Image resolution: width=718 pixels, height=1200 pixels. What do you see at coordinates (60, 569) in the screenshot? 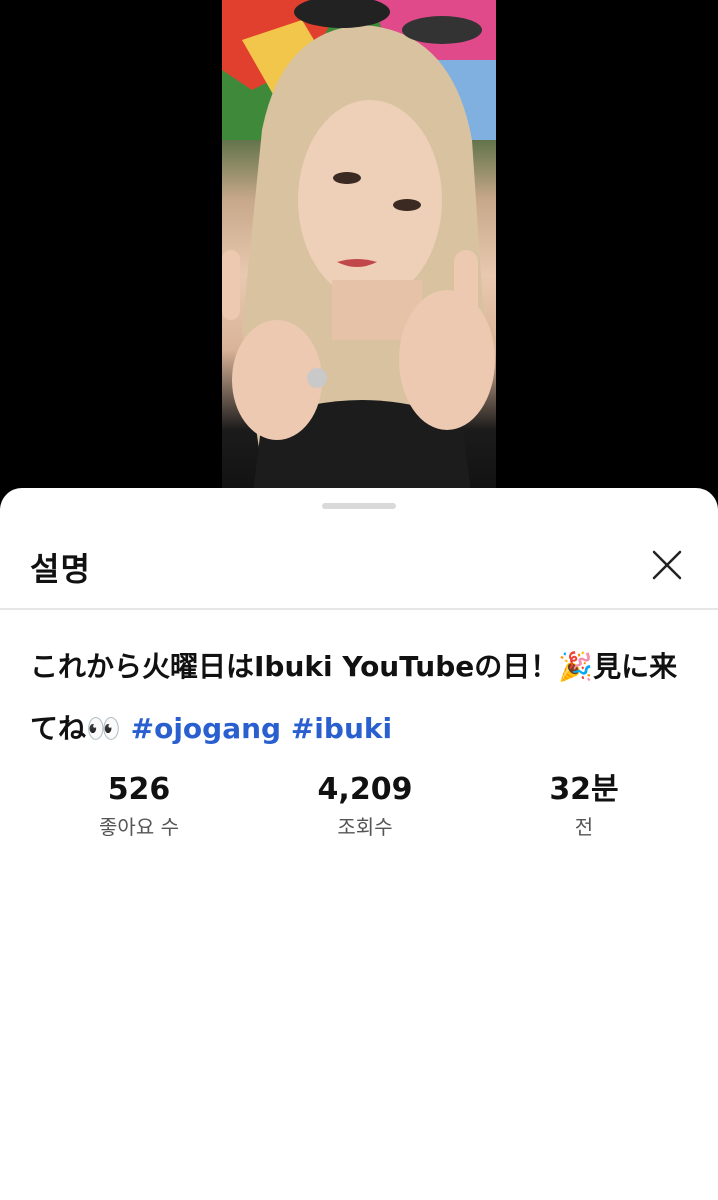
I see `sheet-title: 설명` at bounding box center [60, 569].